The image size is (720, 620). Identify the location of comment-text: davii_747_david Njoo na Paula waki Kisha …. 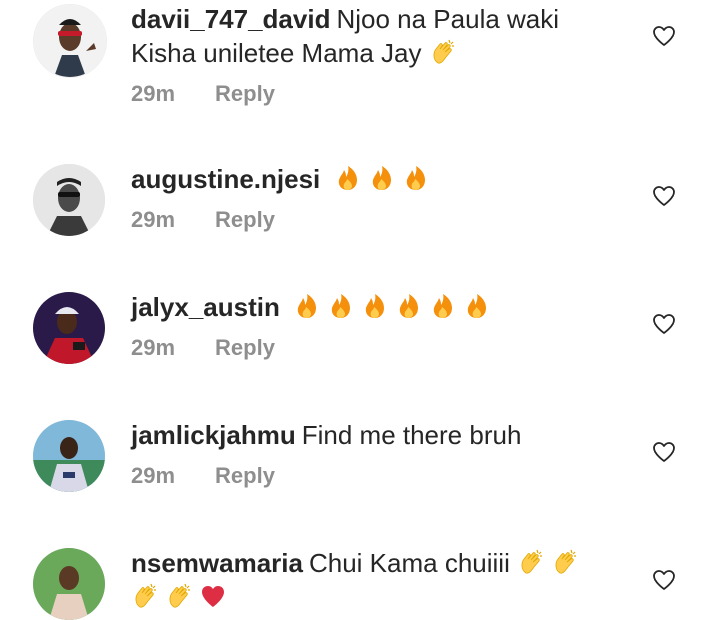
(371, 36).